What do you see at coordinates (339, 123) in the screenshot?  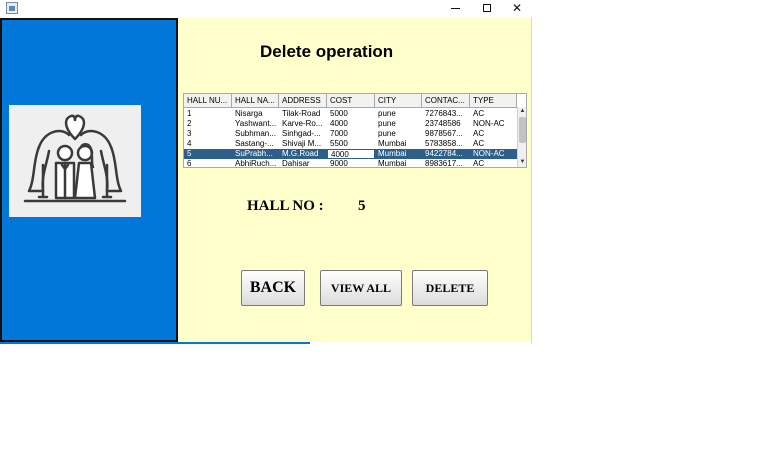 I see `table-cell: 4000` at bounding box center [339, 123].